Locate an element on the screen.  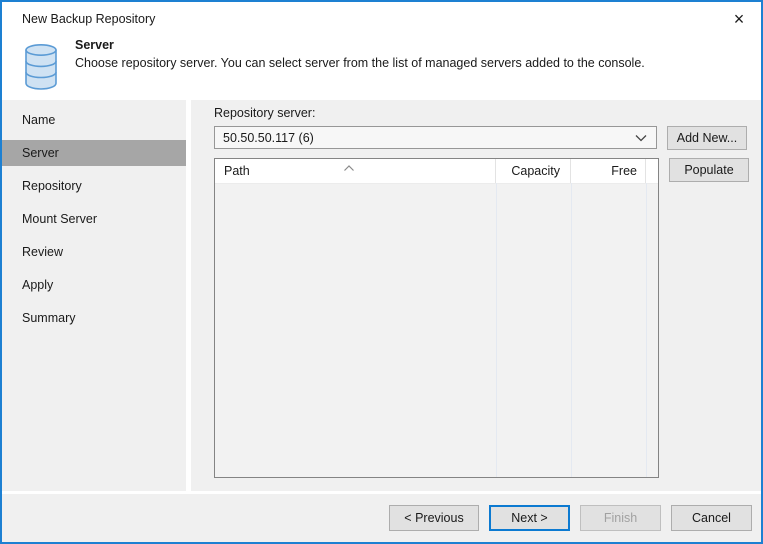
sidebar-item-server: Server is located at coordinates (94, 153).